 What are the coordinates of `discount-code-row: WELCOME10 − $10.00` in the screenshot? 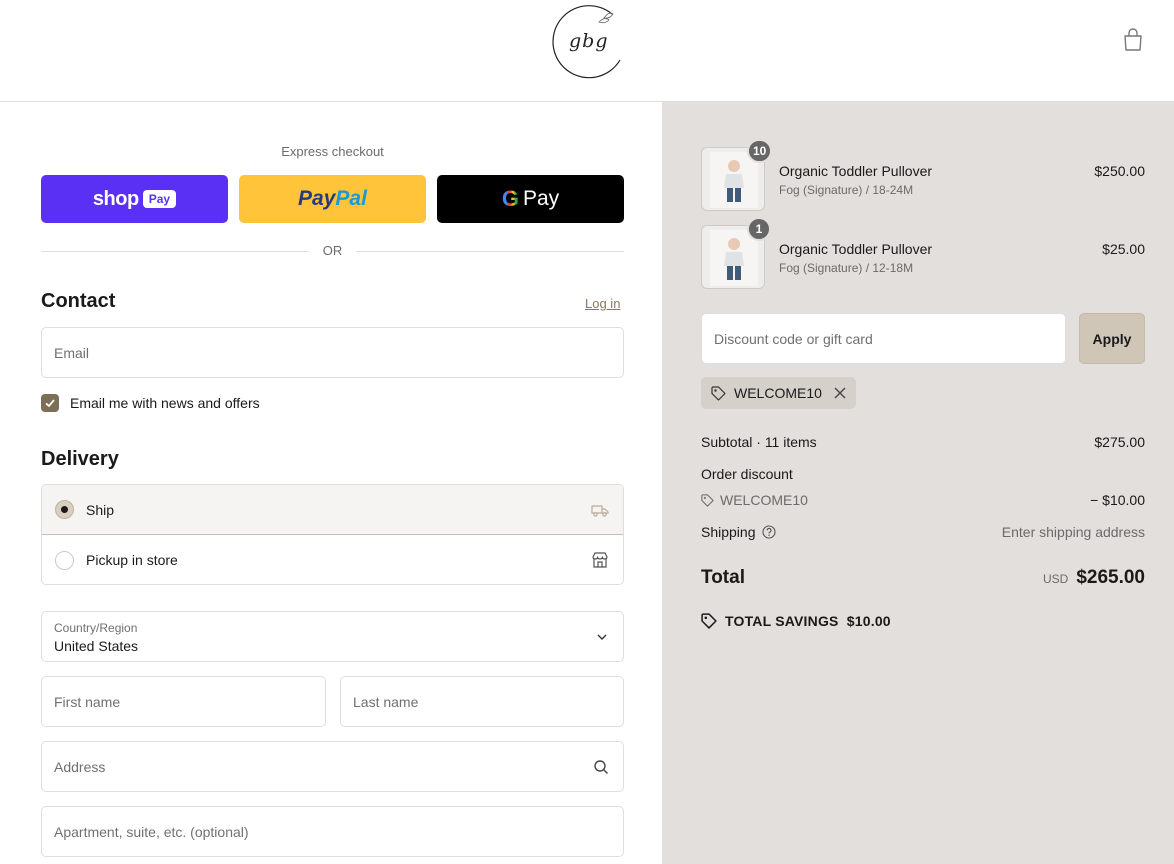 It's located at (923, 500).